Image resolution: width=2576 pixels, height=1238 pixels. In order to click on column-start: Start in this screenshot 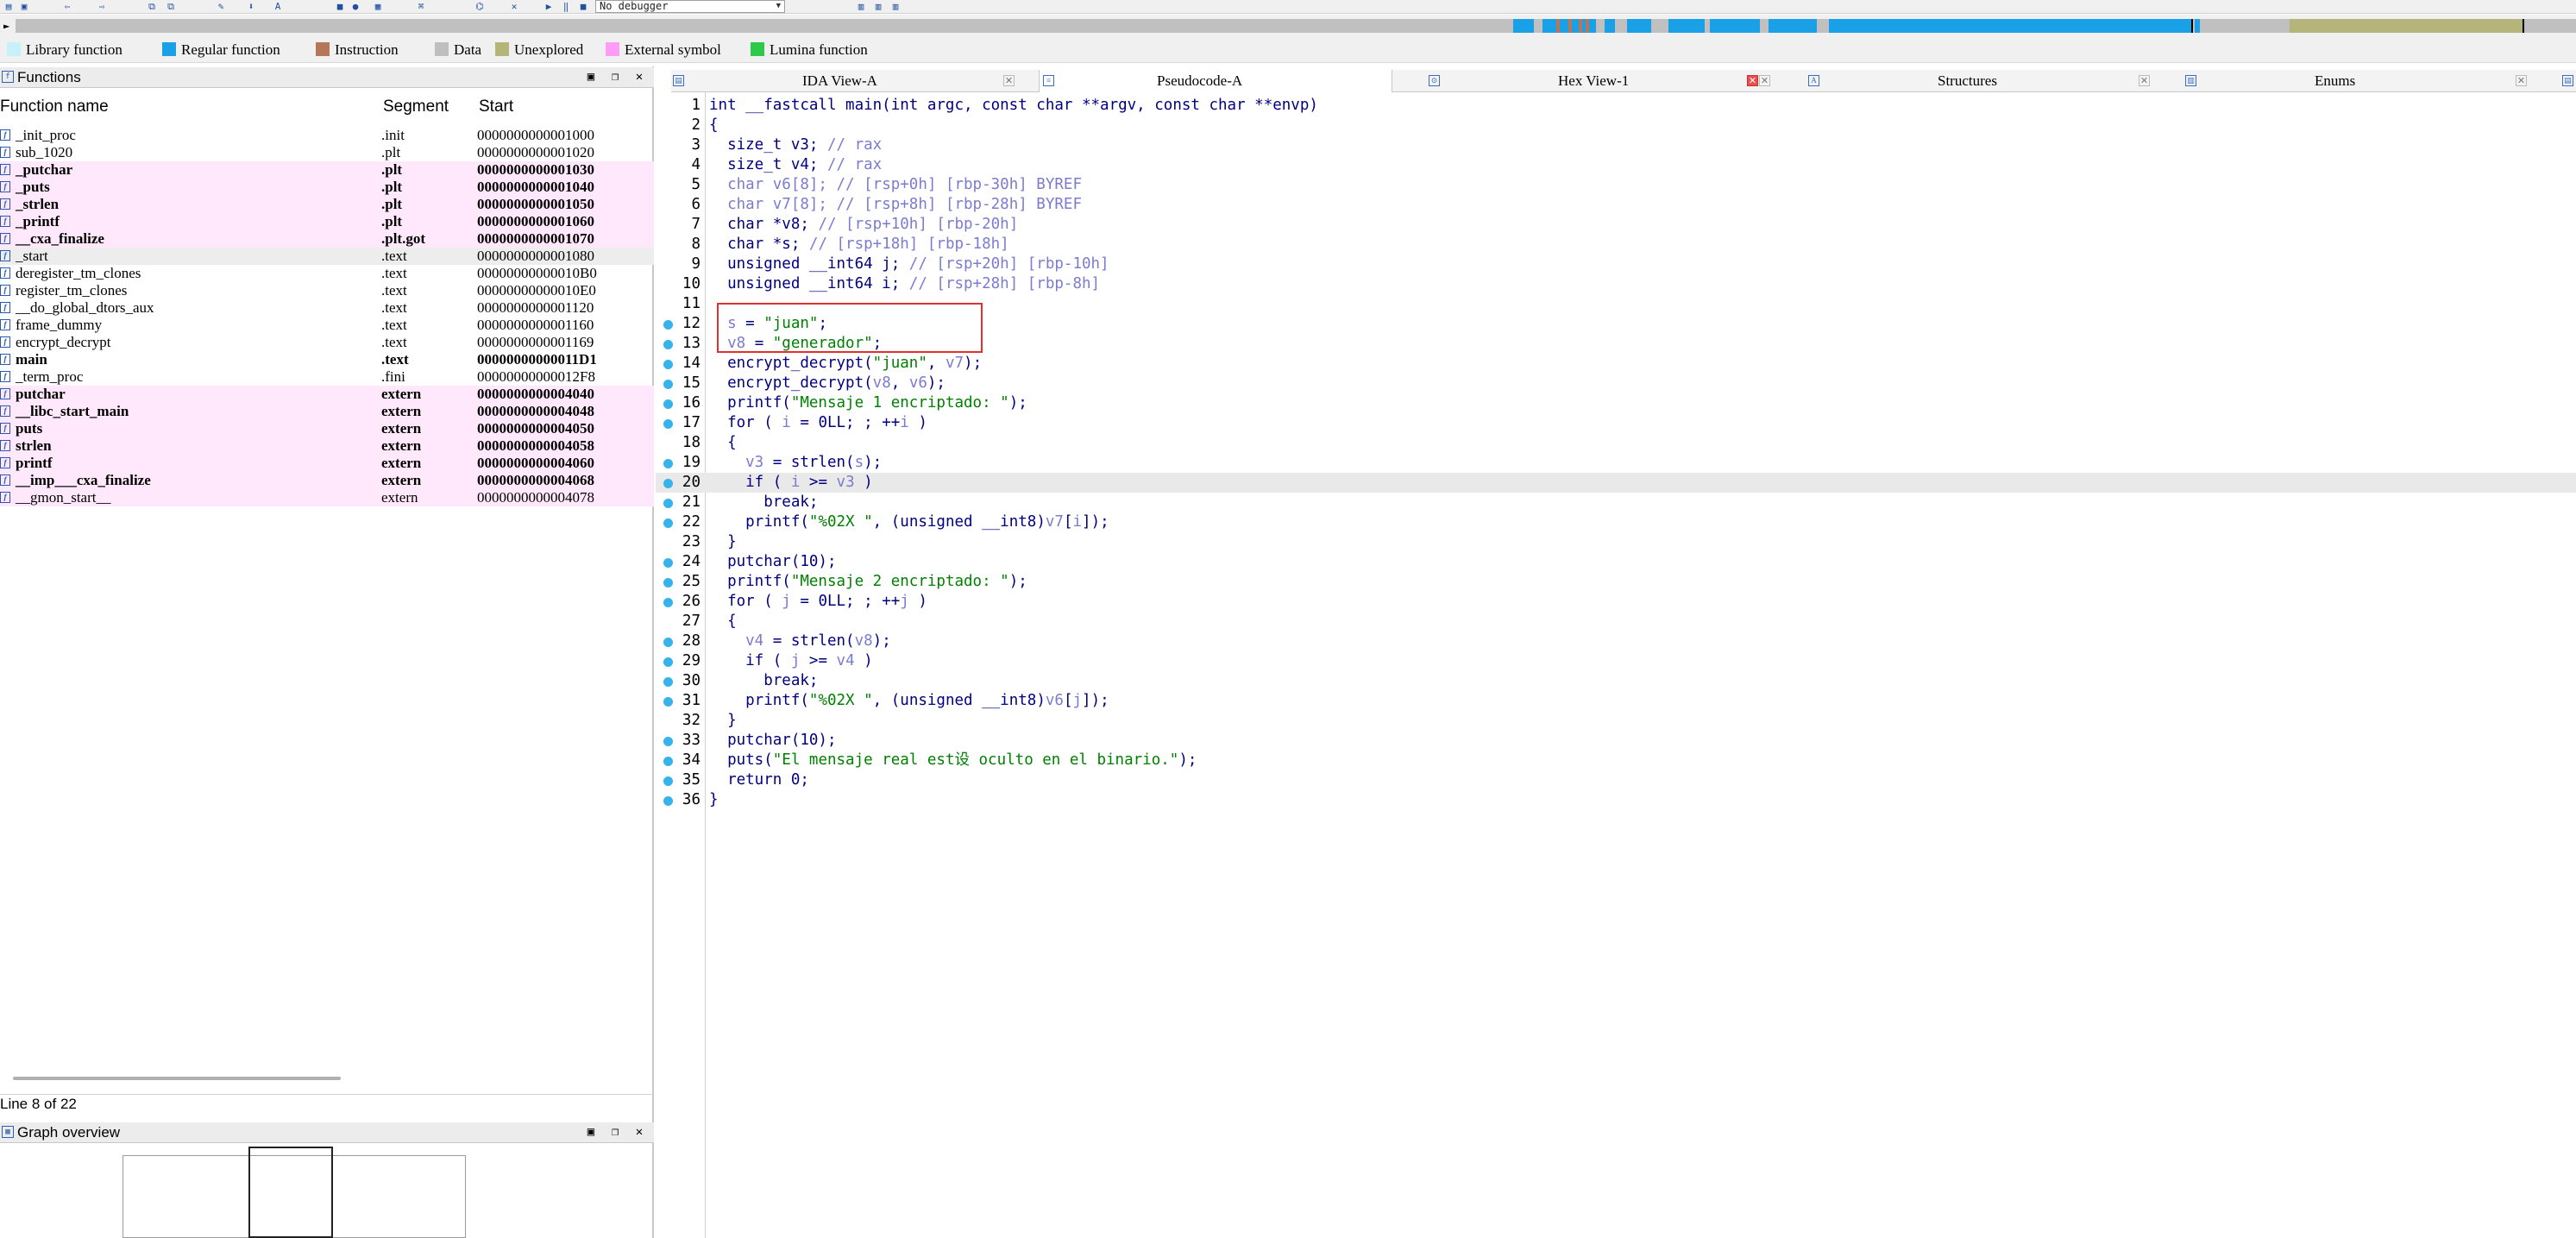, I will do `click(496, 106)`.